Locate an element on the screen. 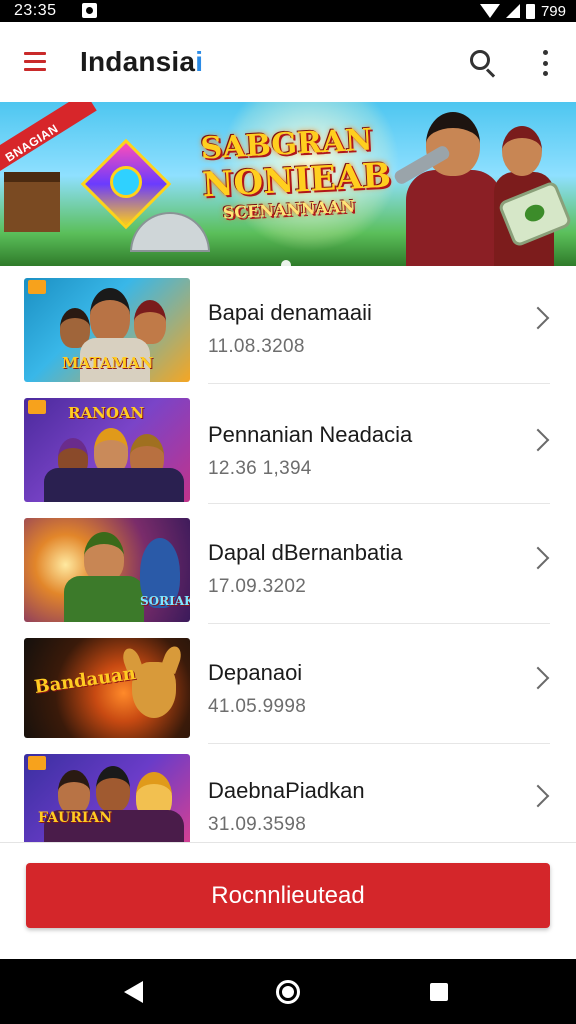  list-item: FAURIAN DaebnaPiadkan 31.09.3598 is located at coordinates (288, 794).